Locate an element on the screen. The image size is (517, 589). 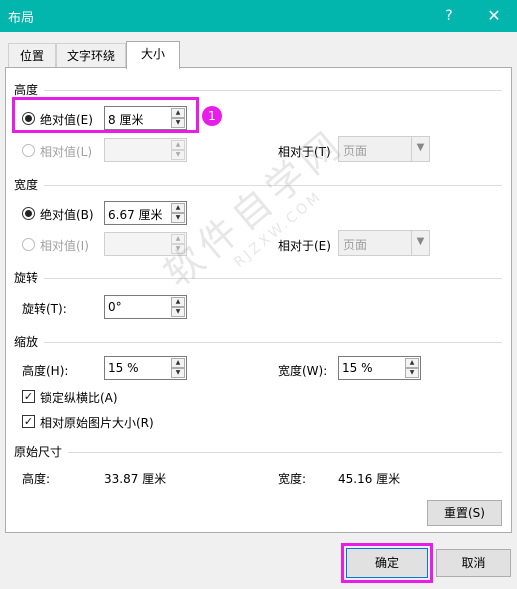
original-height-value: 33.87 厘米 is located at coordinates (135, 479).